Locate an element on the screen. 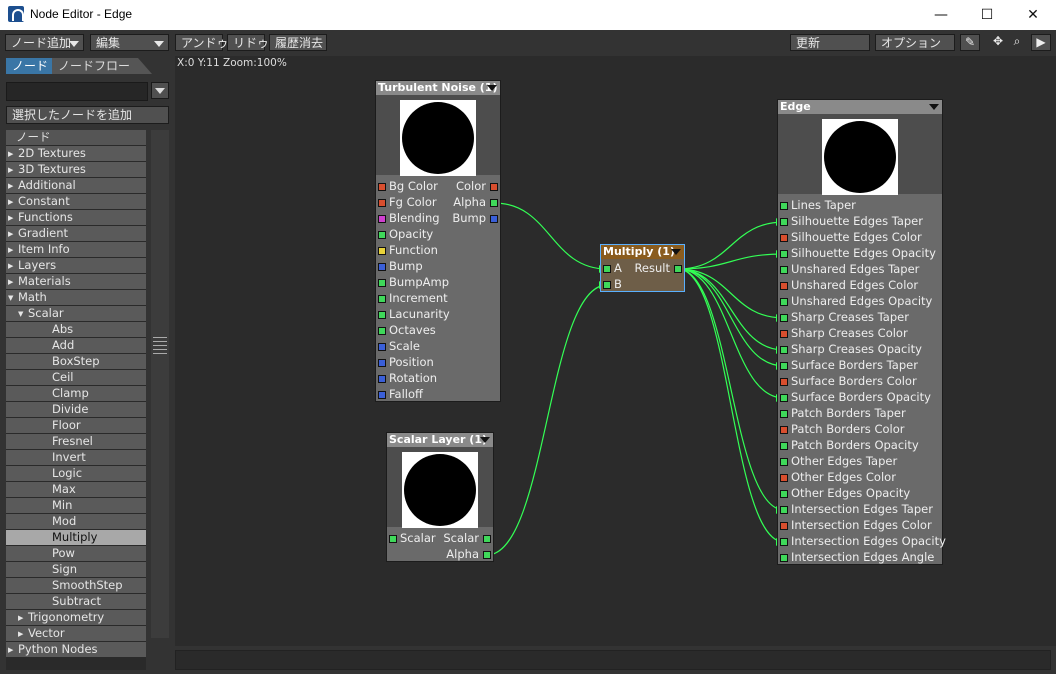  tree-item: ▶ 3D Textures is located at coordinates (76, 169).